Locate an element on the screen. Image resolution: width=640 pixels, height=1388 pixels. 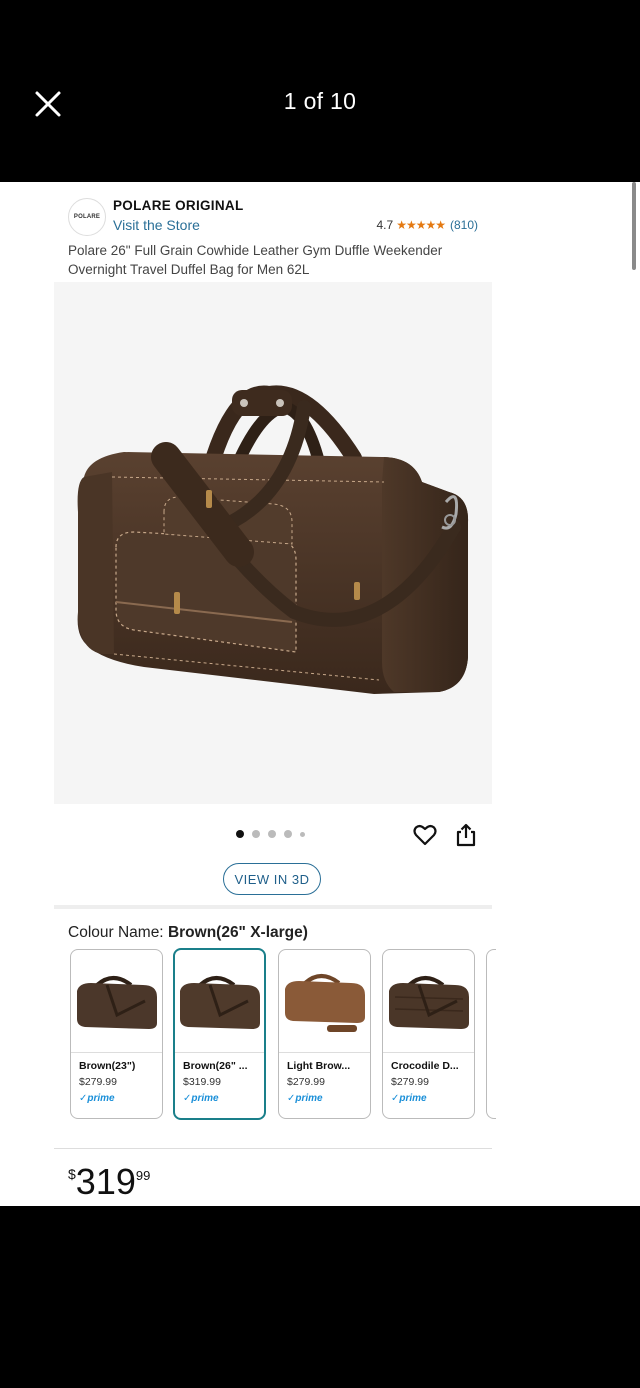
colour-option: Crocodile D... $279.99 ✓prime is located at coordinates (428, 1034).